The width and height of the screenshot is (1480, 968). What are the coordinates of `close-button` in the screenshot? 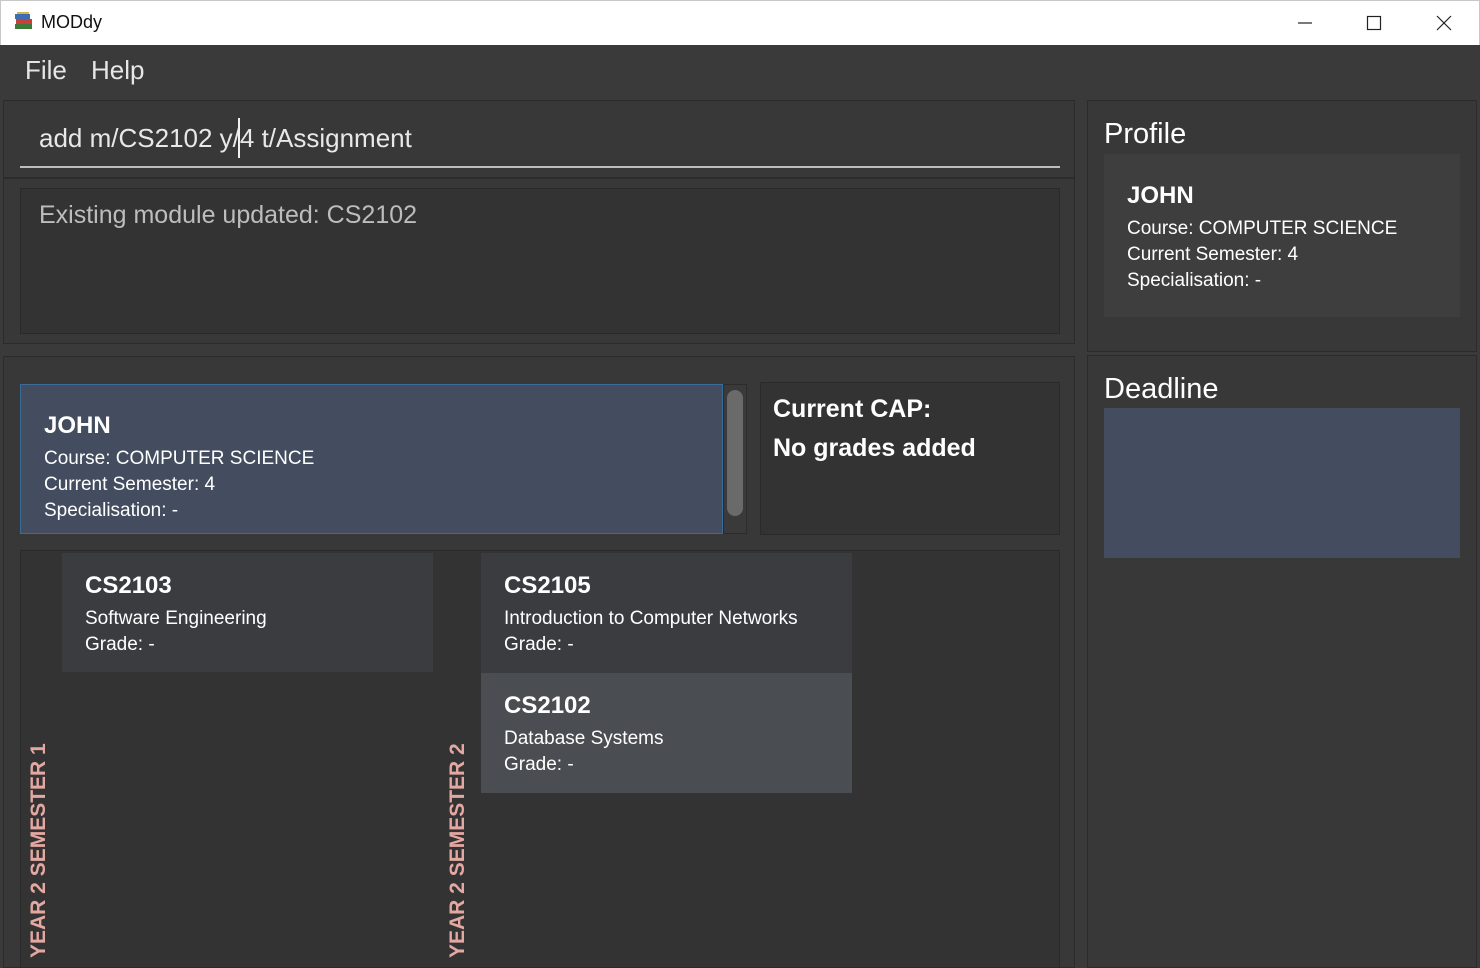 It's located at (1444, 22).